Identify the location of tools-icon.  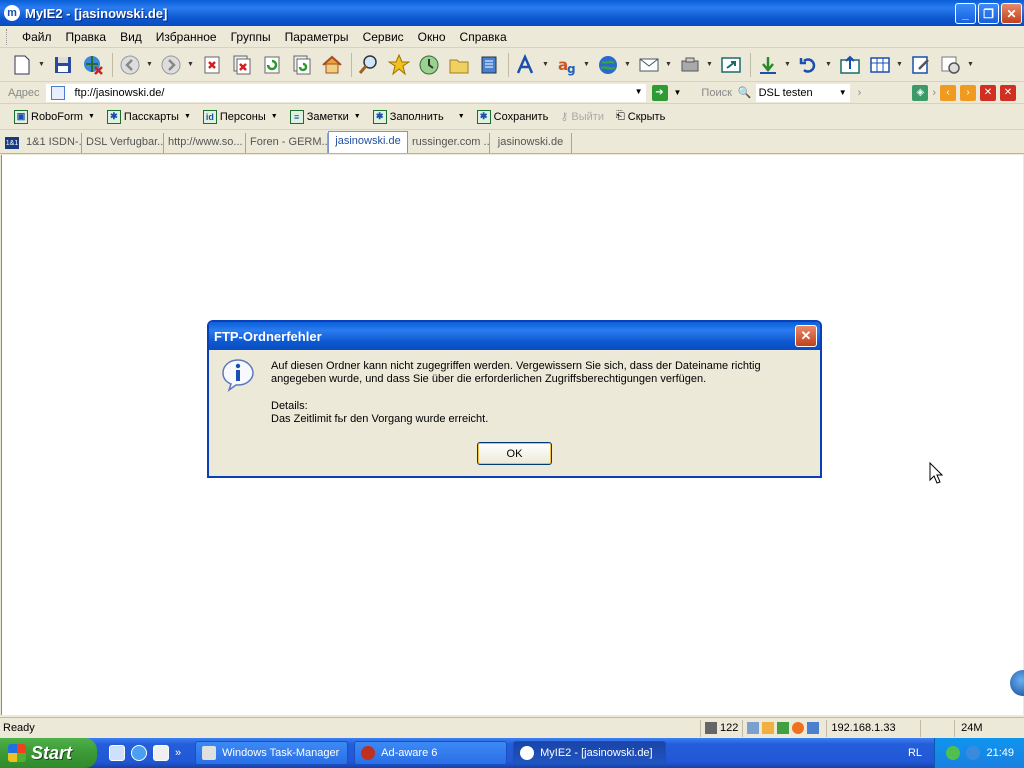
(690, 65).